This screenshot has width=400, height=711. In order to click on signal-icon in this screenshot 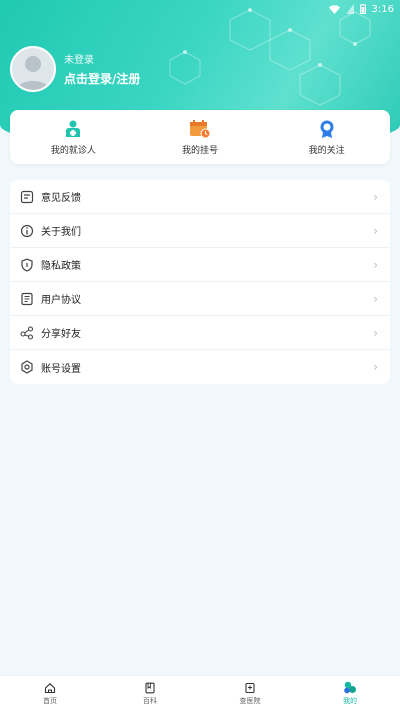, I will do `click(349, 9)`.